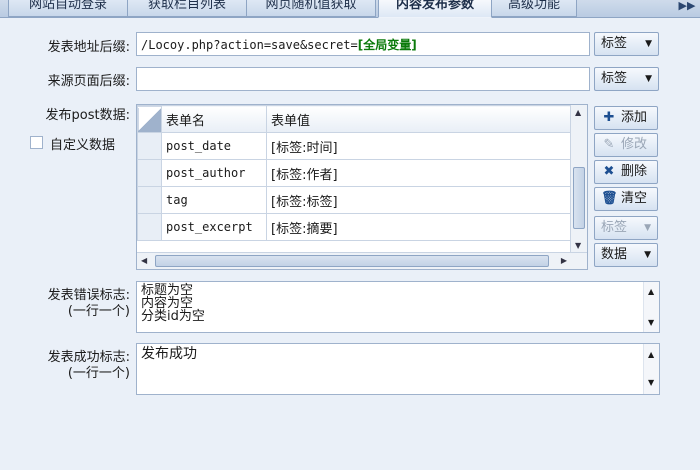 The width and height of the screenshot is (700, 470). What do you see at coordinates (626, 228) in the screenshot?
I see `grid-tag-button: 标签 ▼` at bounding box center [626, 228].